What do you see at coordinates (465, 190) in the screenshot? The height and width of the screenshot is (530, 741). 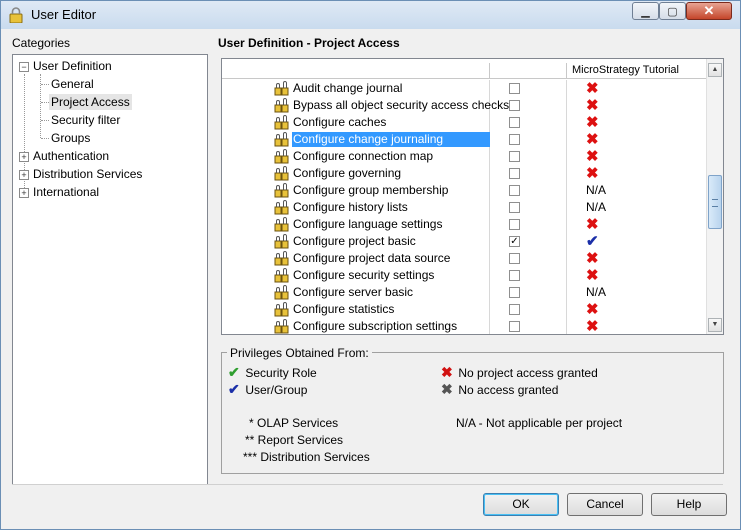 I see `table-row: Configure group membership N/A` at bounding box center [465, 190].